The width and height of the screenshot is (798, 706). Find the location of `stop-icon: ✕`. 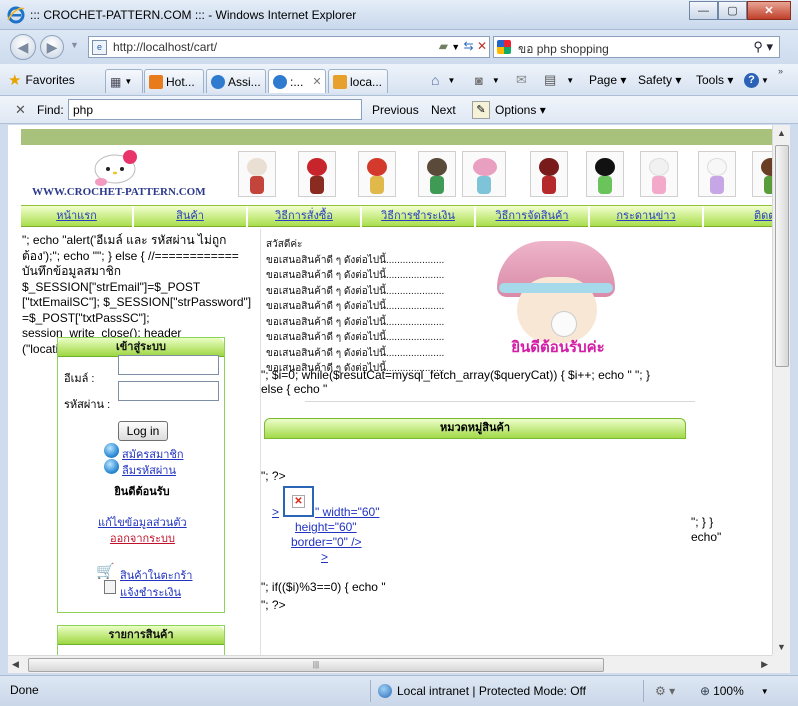

stop-icon: ✕ is located at coordinates (482, 46).